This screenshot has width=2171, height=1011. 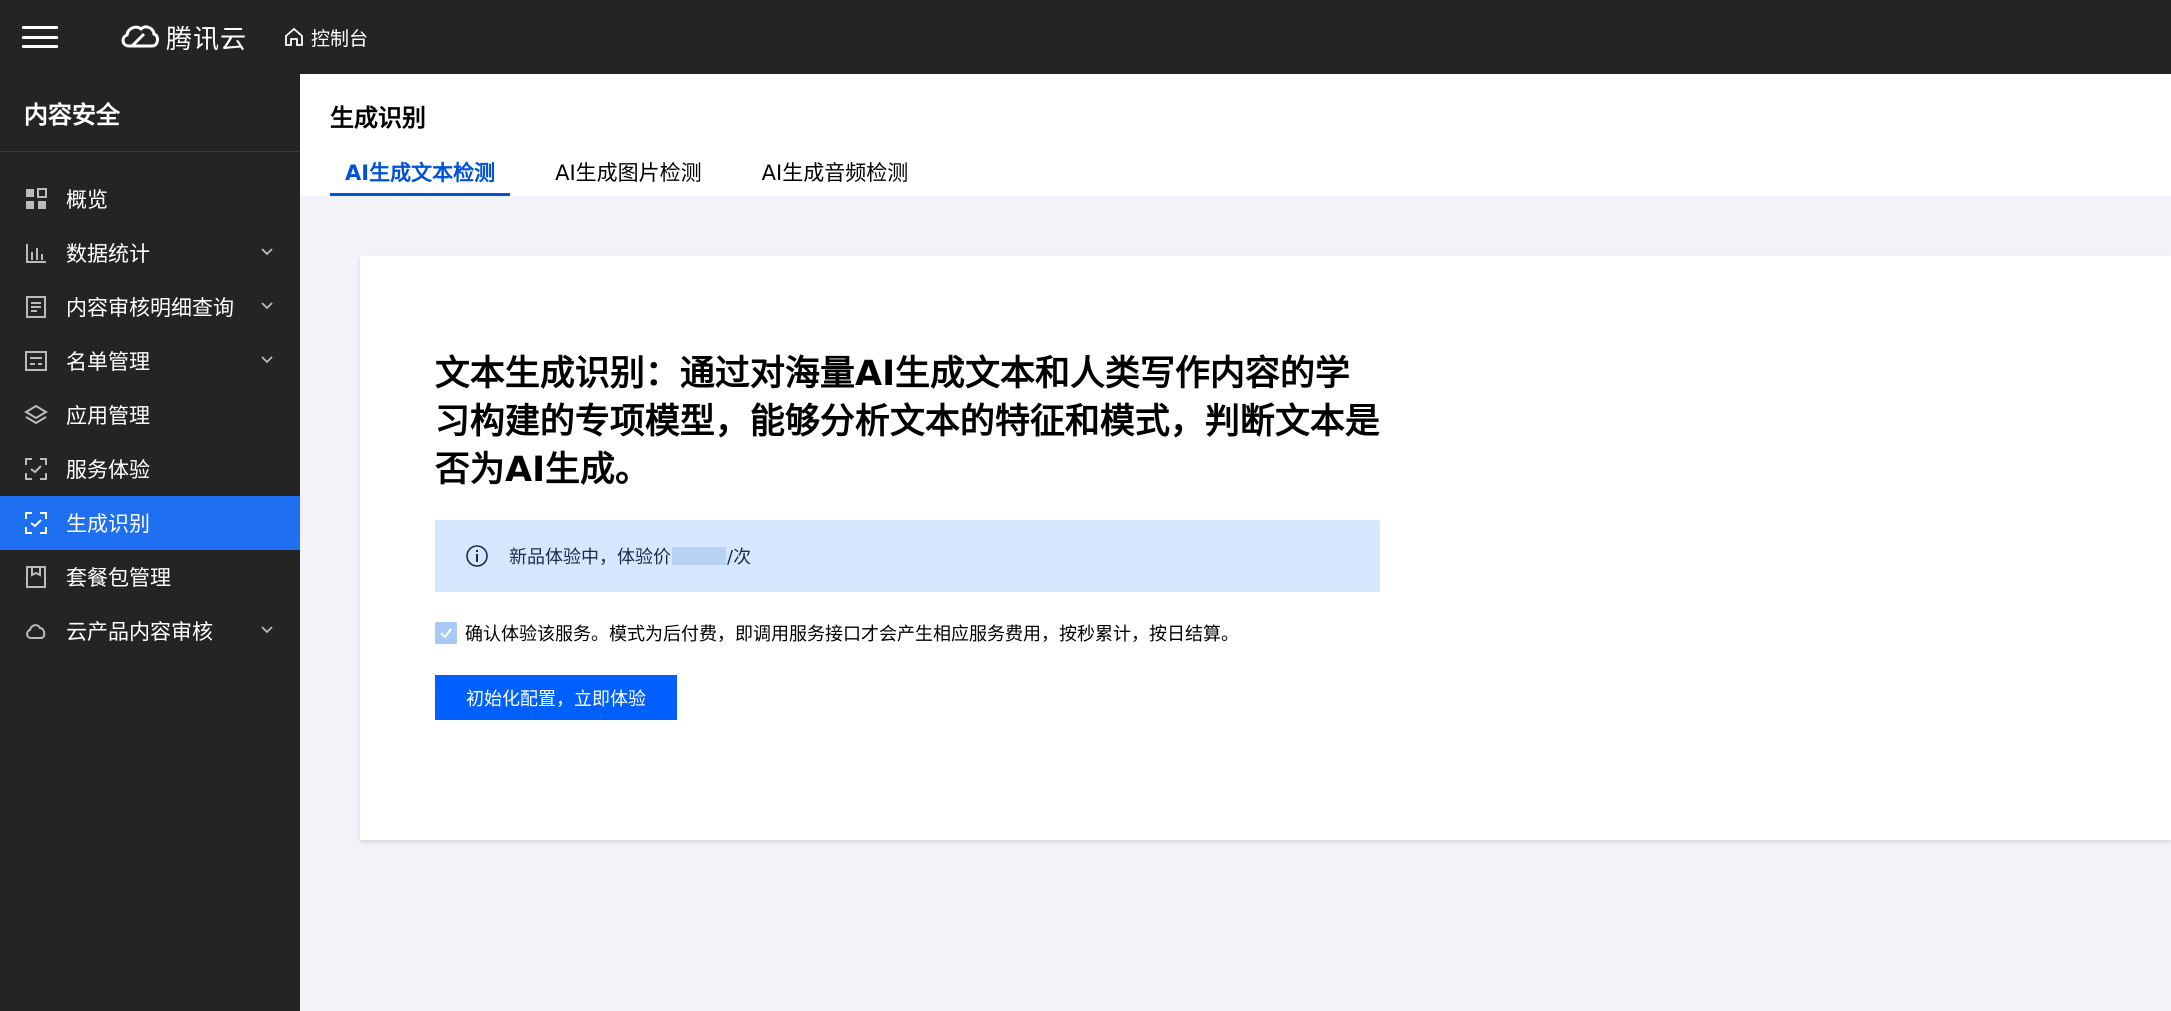 What do you see at coordinates (420, 177) in the screenshot?
I see `tab-ai-text-detection: AI生成文本检测` at bounding box center [420, 177].